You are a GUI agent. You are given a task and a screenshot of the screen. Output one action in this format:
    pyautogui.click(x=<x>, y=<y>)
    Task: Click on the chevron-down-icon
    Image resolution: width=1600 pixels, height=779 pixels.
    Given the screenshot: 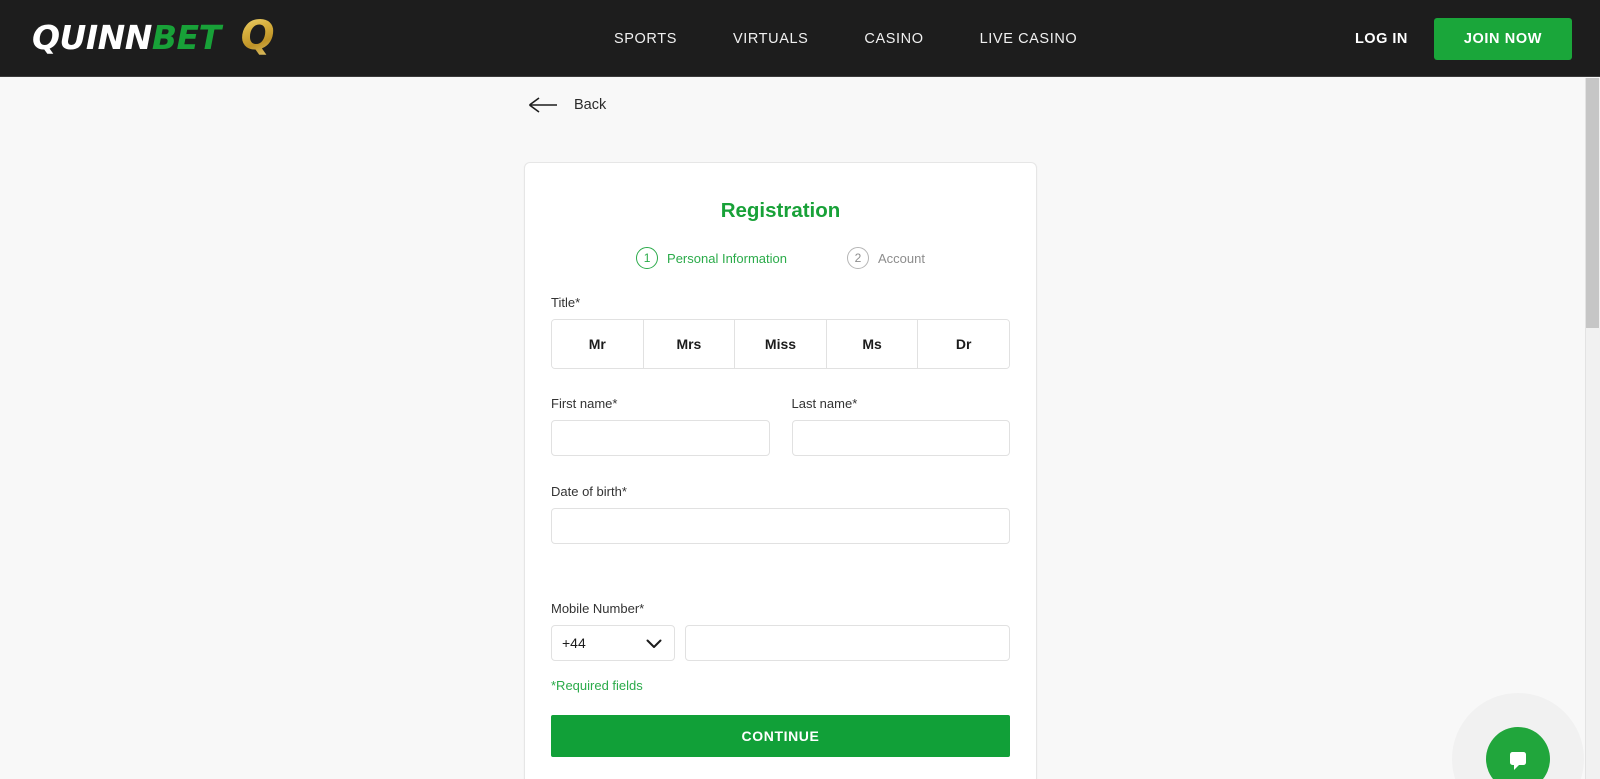 What is the action you would take?
    pyautogui.click(x=654, y=643)
    